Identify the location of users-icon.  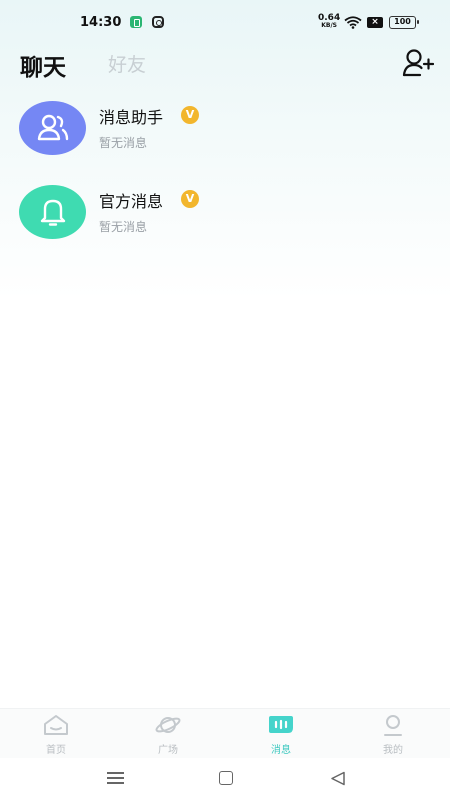
(52, 127).